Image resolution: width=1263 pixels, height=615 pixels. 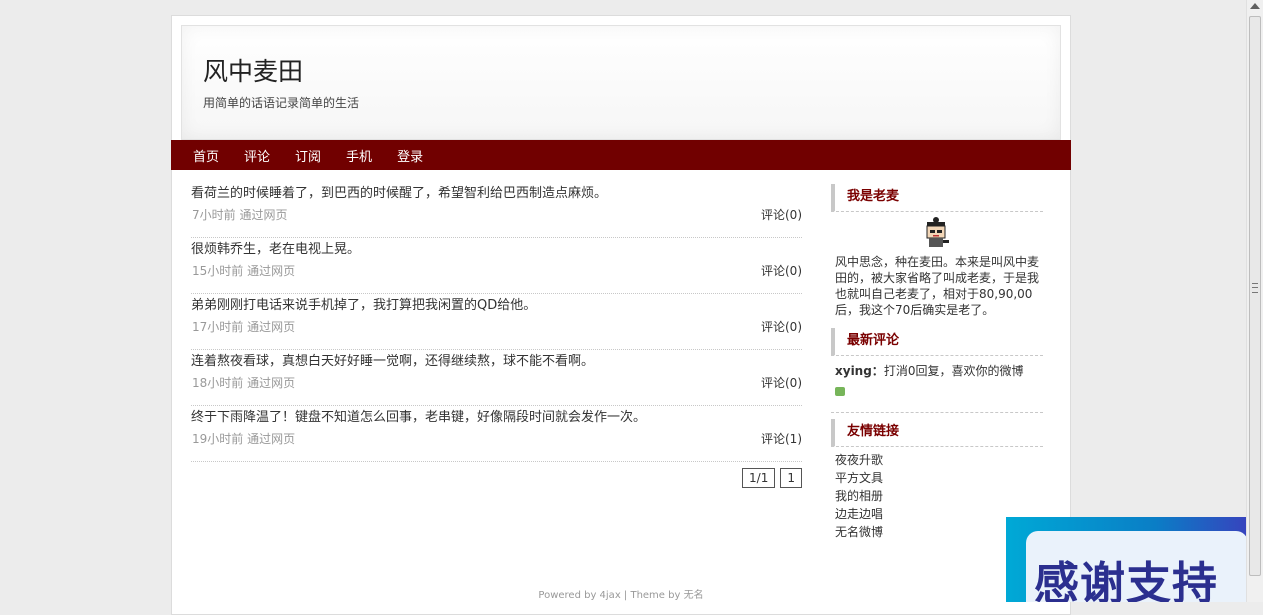 What do you see at coordinates (937, 198) in the screenshot?
I see `about-widget-title: 我是老麦` at bounding box center [937, 198].